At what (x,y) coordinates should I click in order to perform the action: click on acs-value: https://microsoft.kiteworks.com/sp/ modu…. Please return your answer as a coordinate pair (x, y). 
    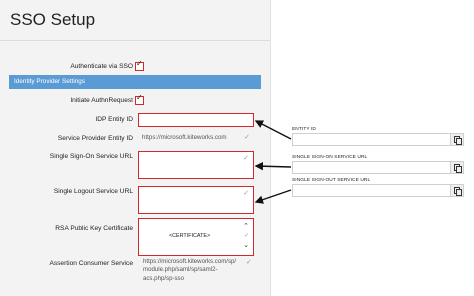
    Looking at the image, I should click on (189, 270).